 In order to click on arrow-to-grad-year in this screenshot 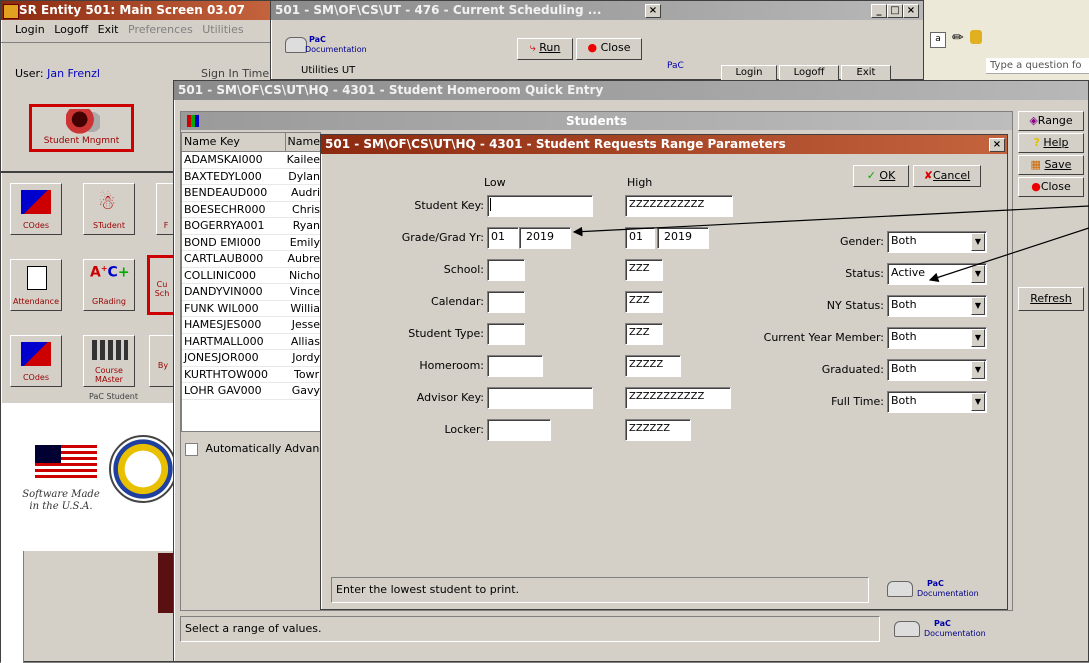, I will do `click(830, 221)`.